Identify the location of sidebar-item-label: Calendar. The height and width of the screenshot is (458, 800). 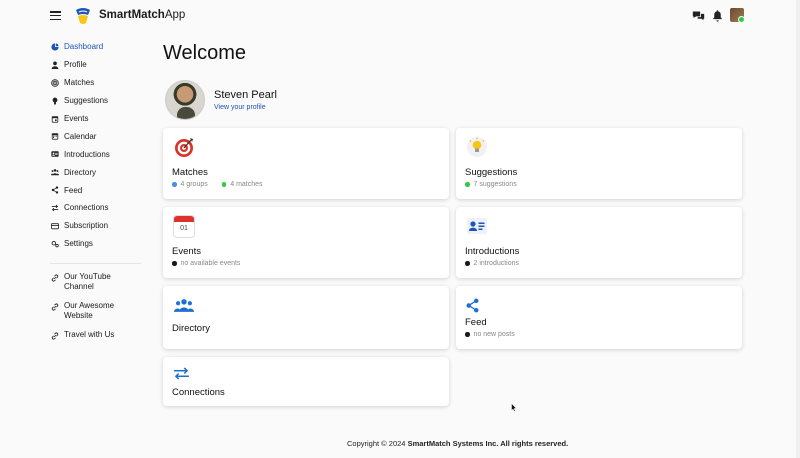
(80, 136).